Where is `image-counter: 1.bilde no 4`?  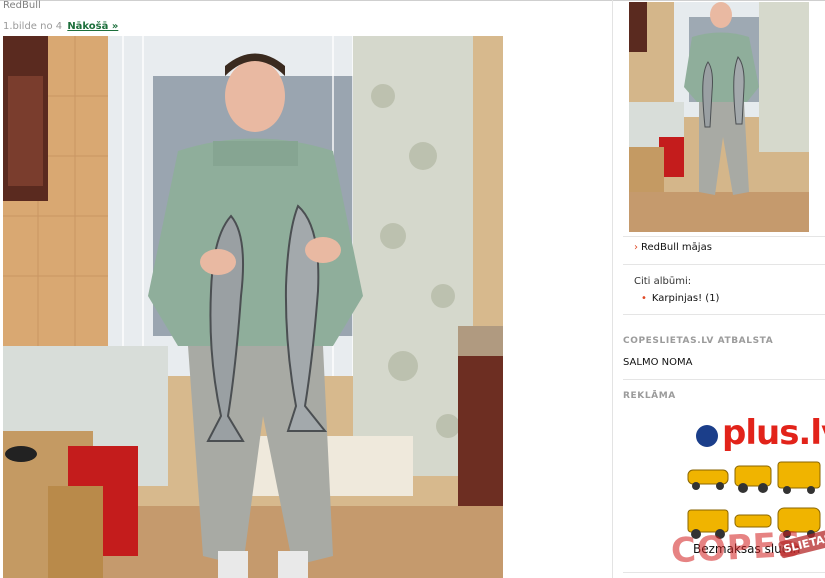
image-counter: 1.bilde no 4 is located at coordinates (33, 26).